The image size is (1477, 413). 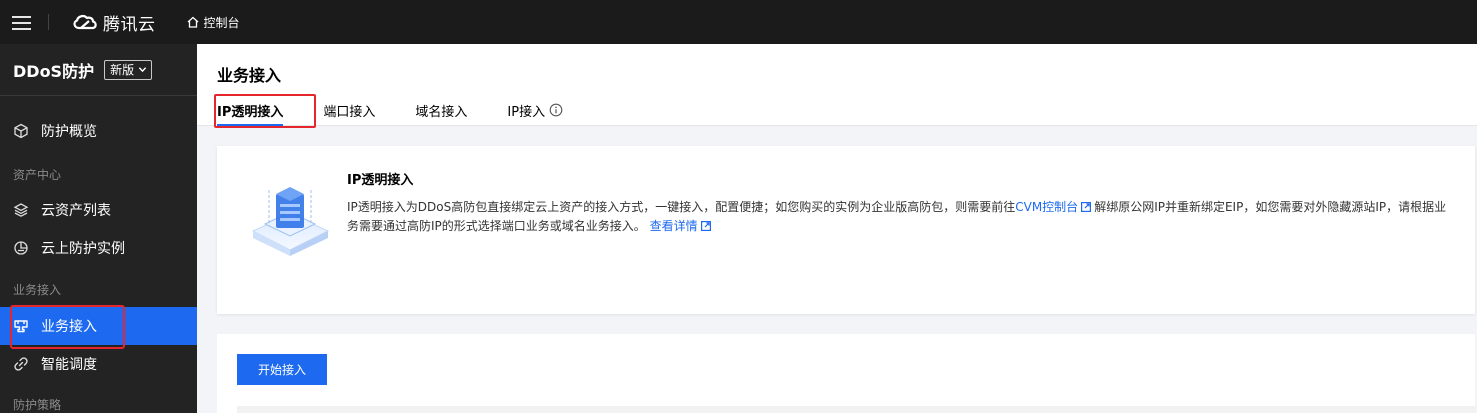 What do you see at coordinates (37, 405) in the screenshot?
I see `sidebar-group-policy: 防护策略` at bounding box center [37, 405].